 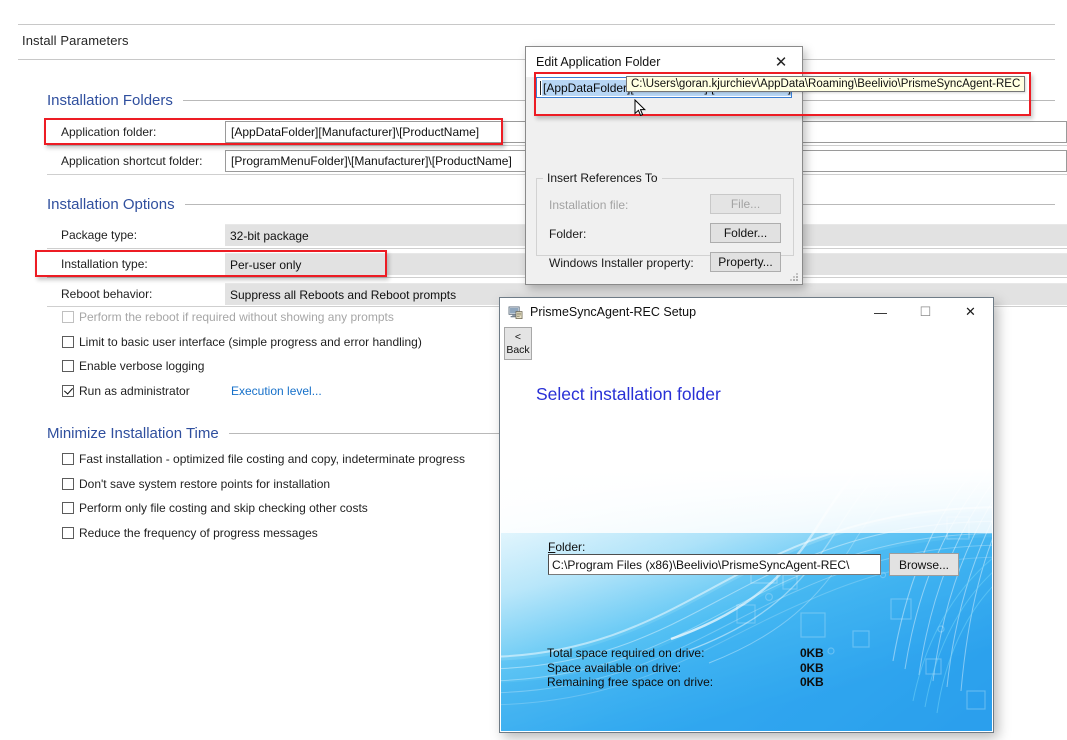 What do you see at coordinates (640, 108) in the screenshot?
I see `mouse-cursor-icon` at bounding box center [640, 108].